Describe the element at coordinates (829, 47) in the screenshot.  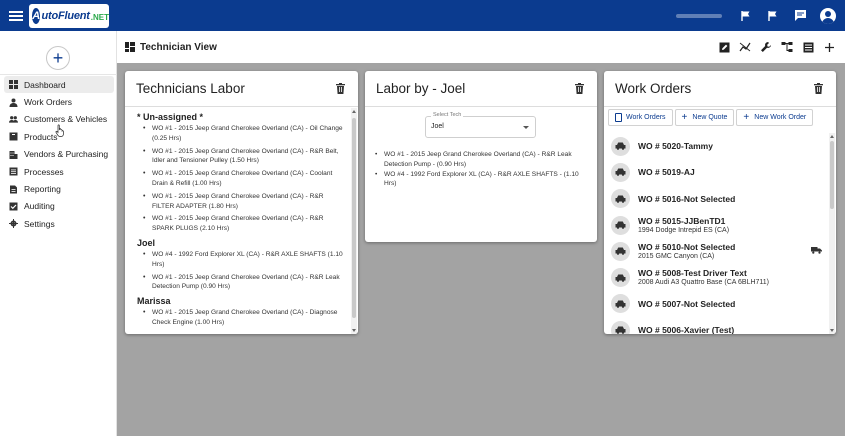
I see `add-widget-icon` at that location.